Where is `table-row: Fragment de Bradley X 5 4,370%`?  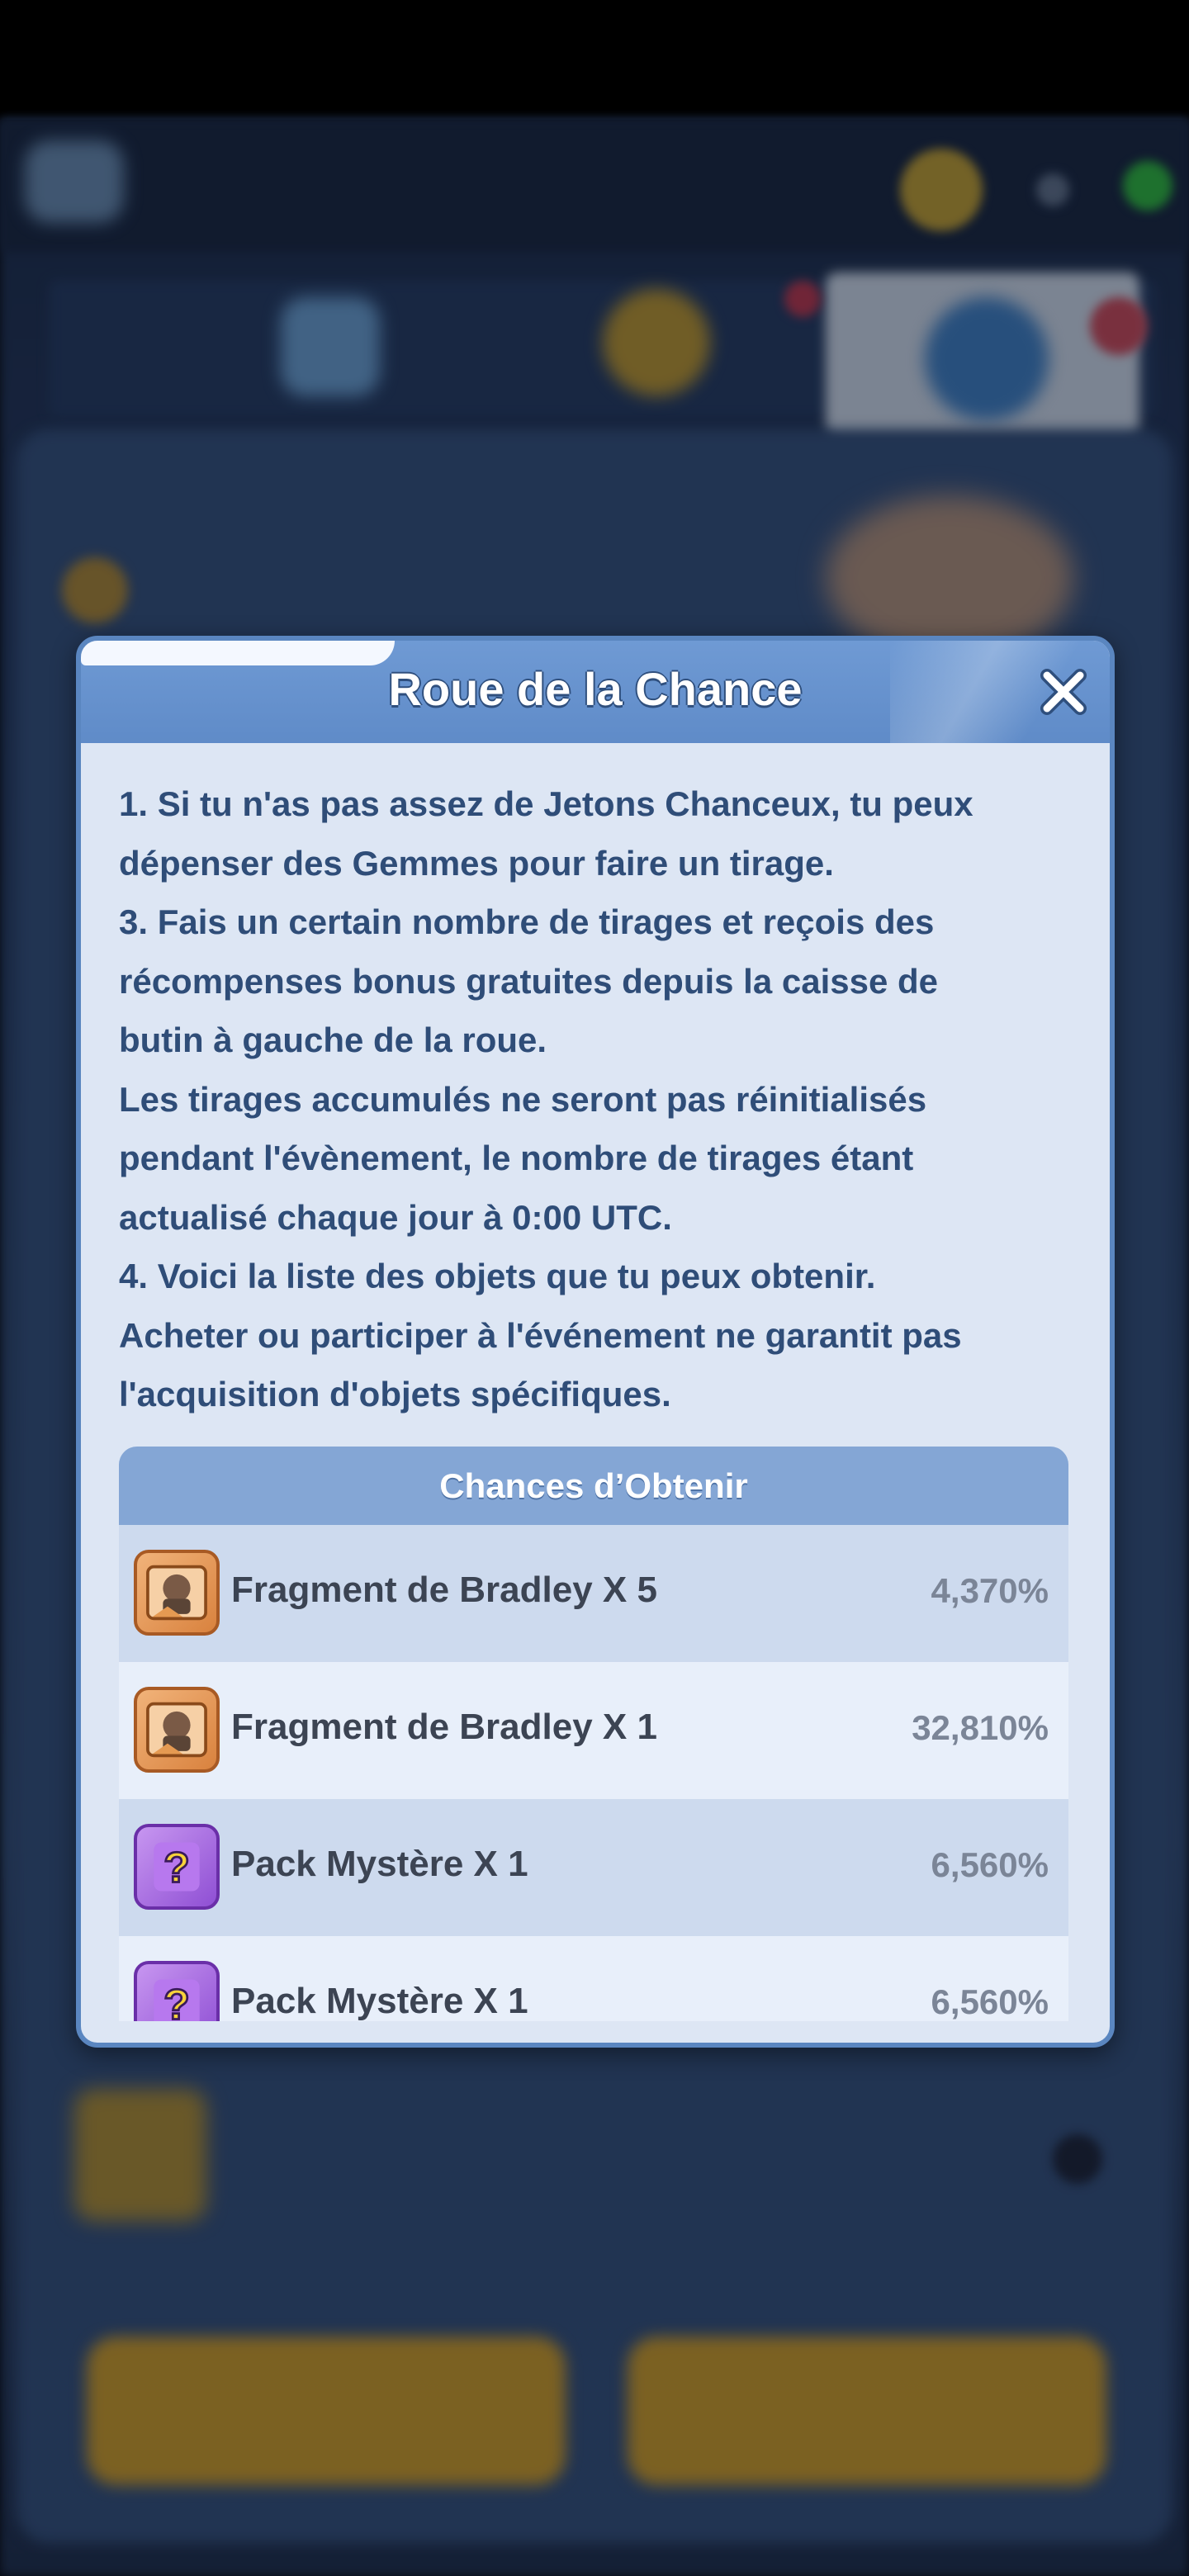
table-row: Fragment de Bradley X 5 4,370% is located at coordinates (593, 1593).